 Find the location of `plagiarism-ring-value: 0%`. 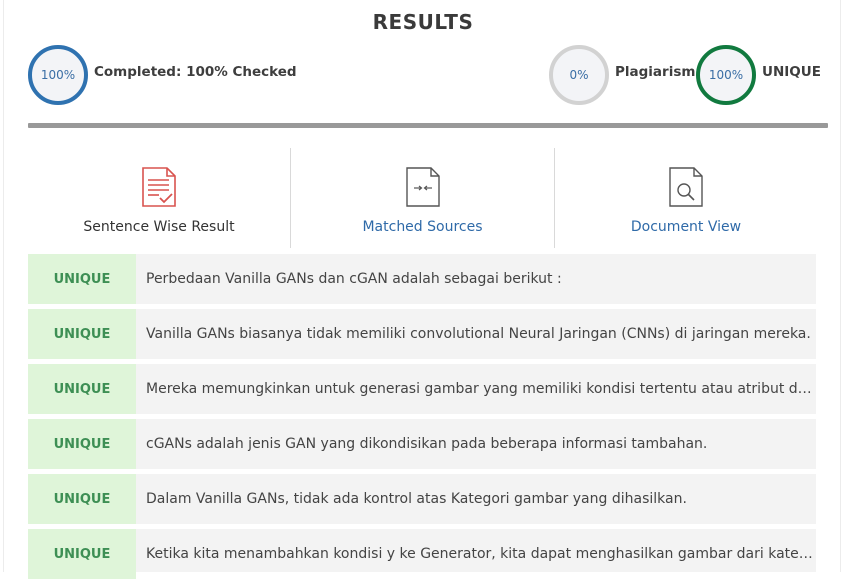

plagiarism-ring-value: 0% is located at coordinates (579, 75).